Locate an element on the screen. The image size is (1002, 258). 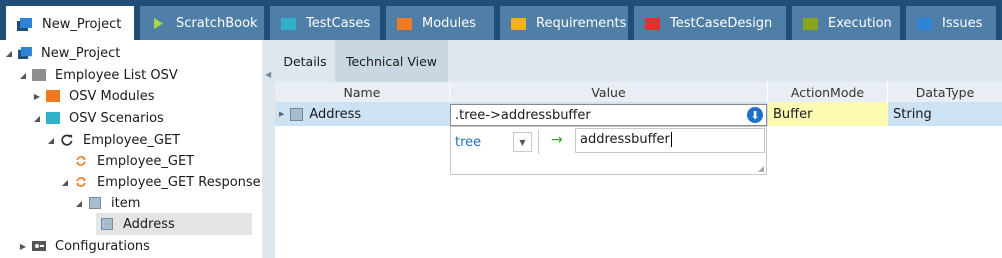
tab-label: Issues is located at coordinates (962, 23).